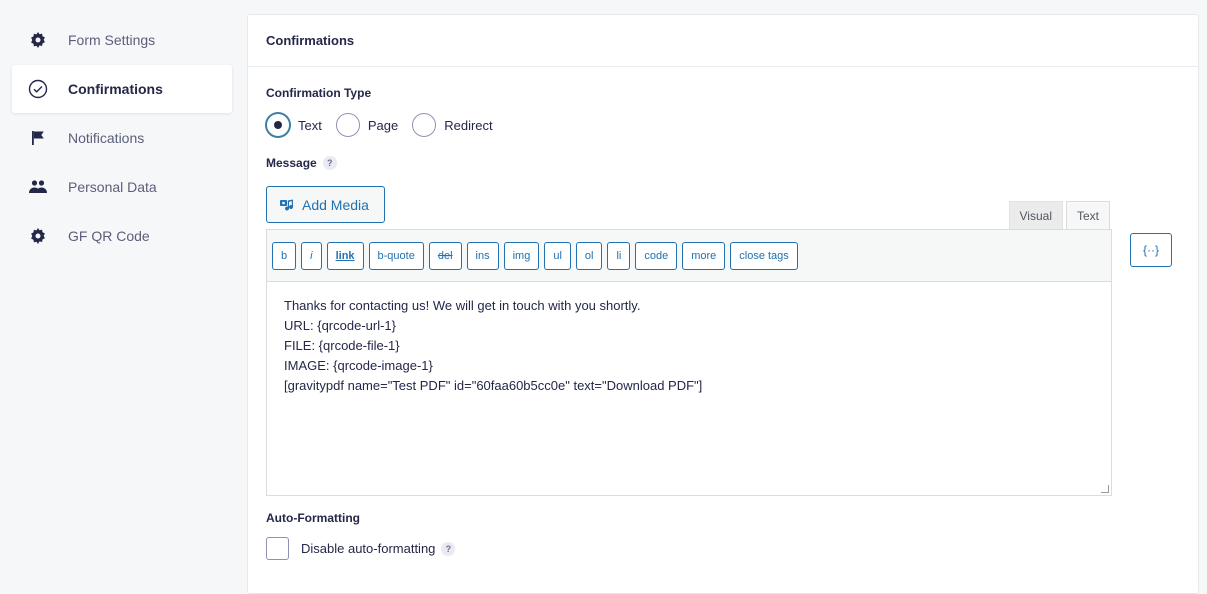 The width and height of the screenshot is (1207, 594). Describe the element at coordinates (619, 255) in the screenshot. I see `qt-li-button: li` at that location.